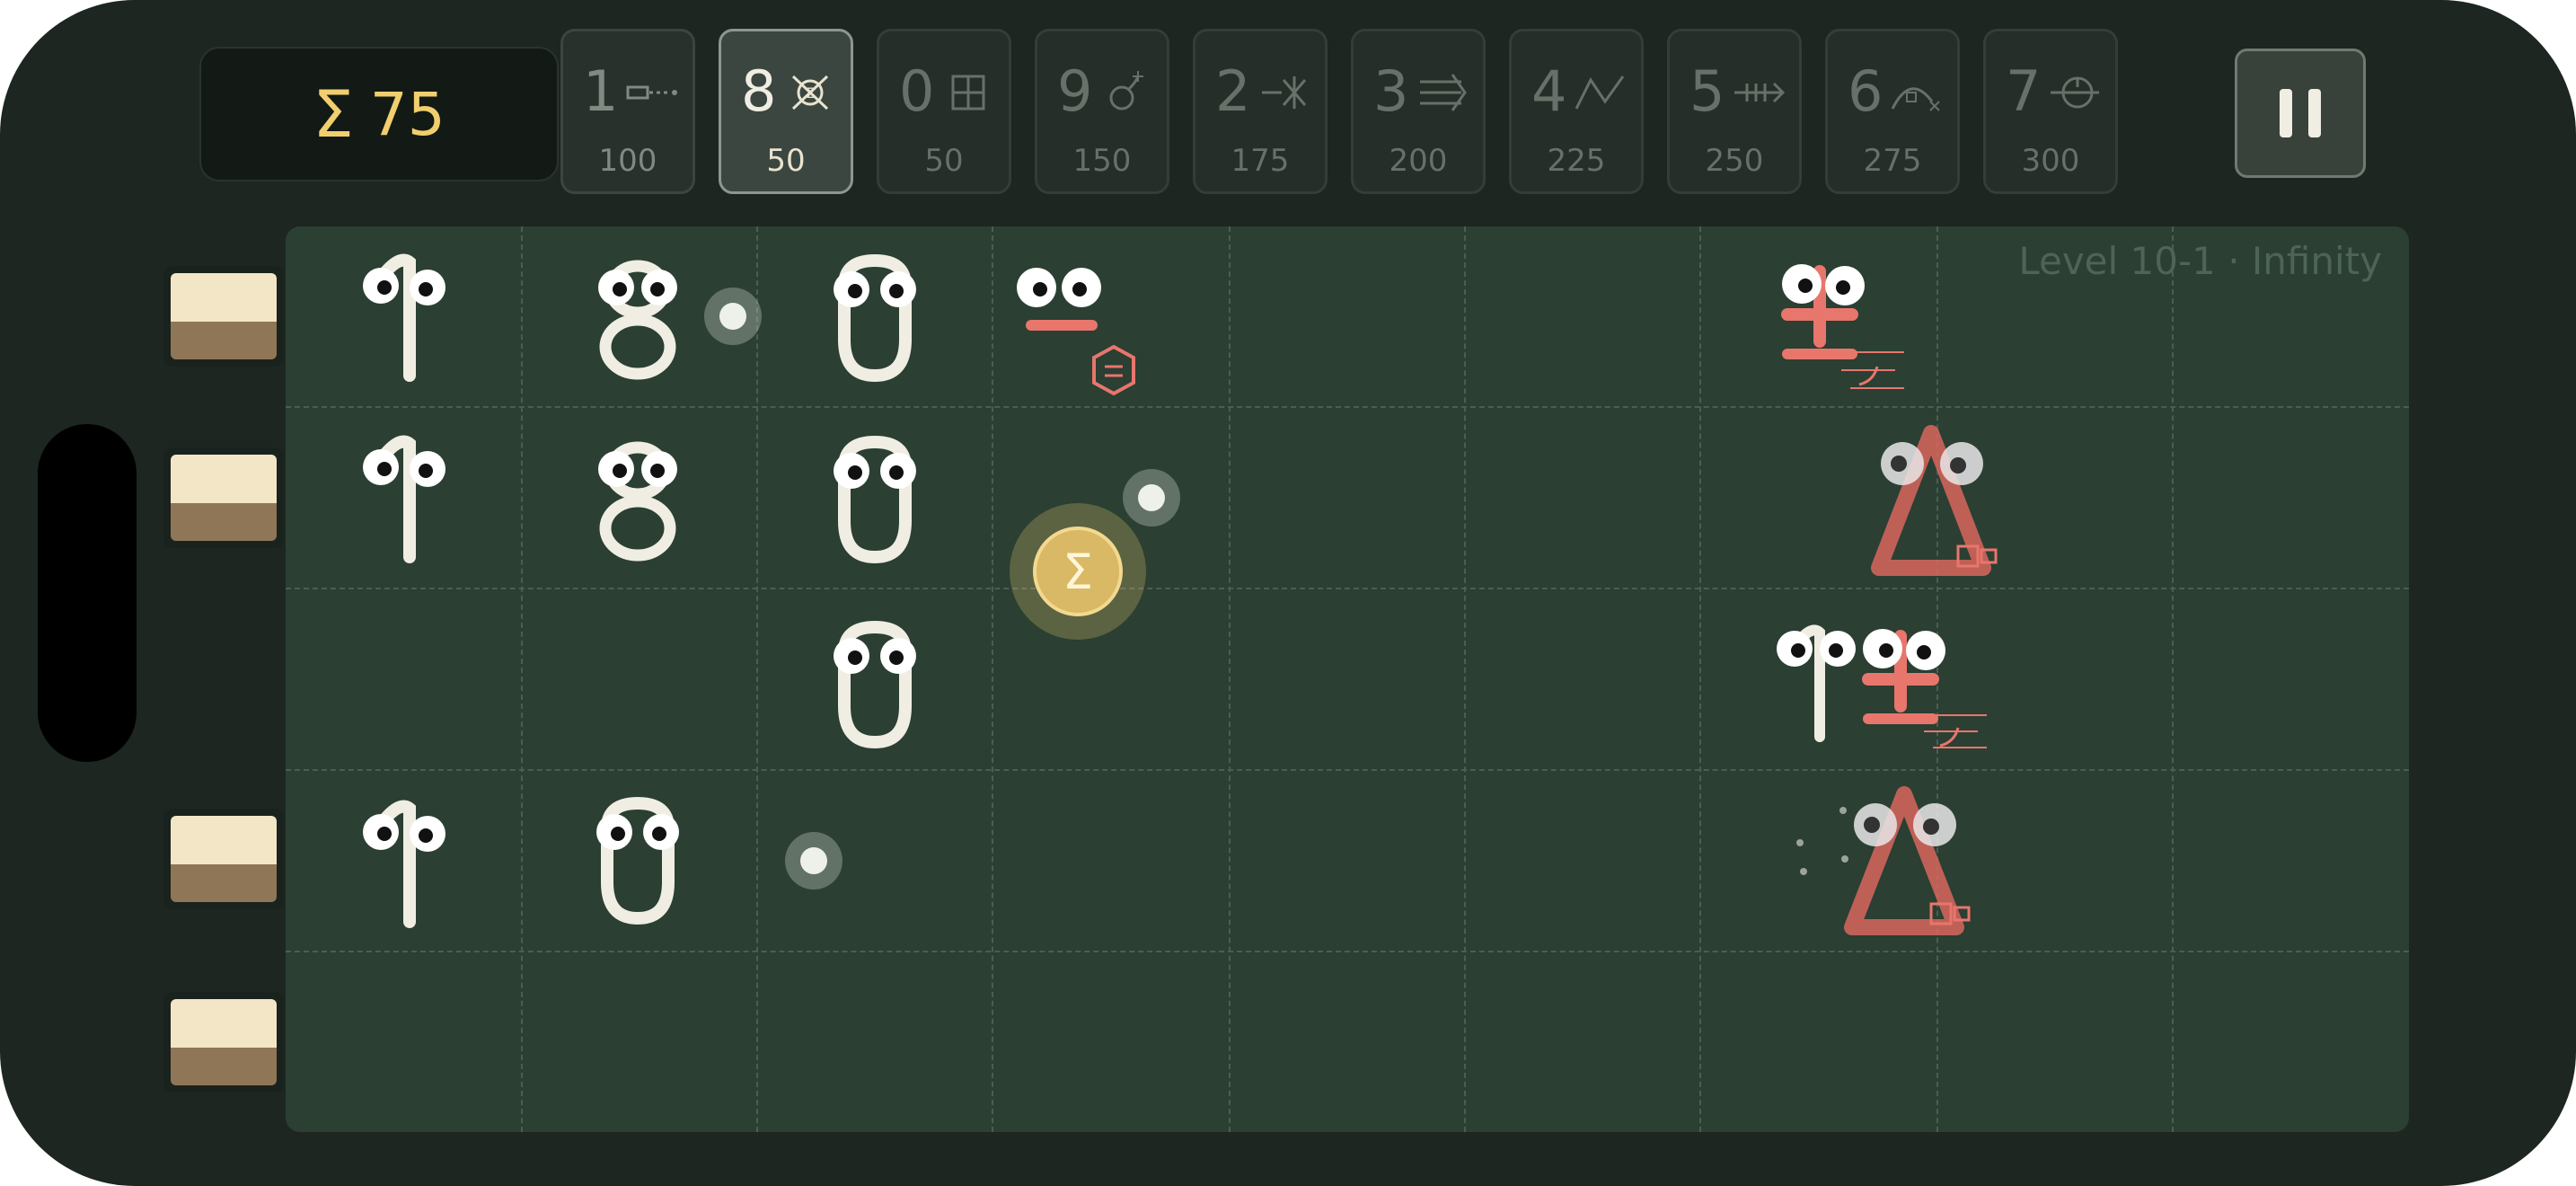  I want to click on grid-block-icon, so click(968, 93).